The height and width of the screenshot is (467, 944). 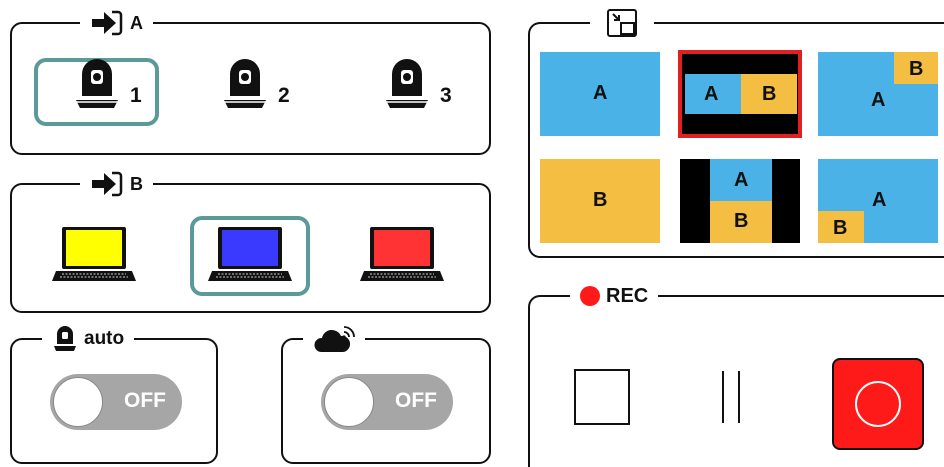 What do you see at coordinates (116, 402) in the screenshot?
I see `auto-tracking-toggle: OFF` at bounding box center [116, 402].